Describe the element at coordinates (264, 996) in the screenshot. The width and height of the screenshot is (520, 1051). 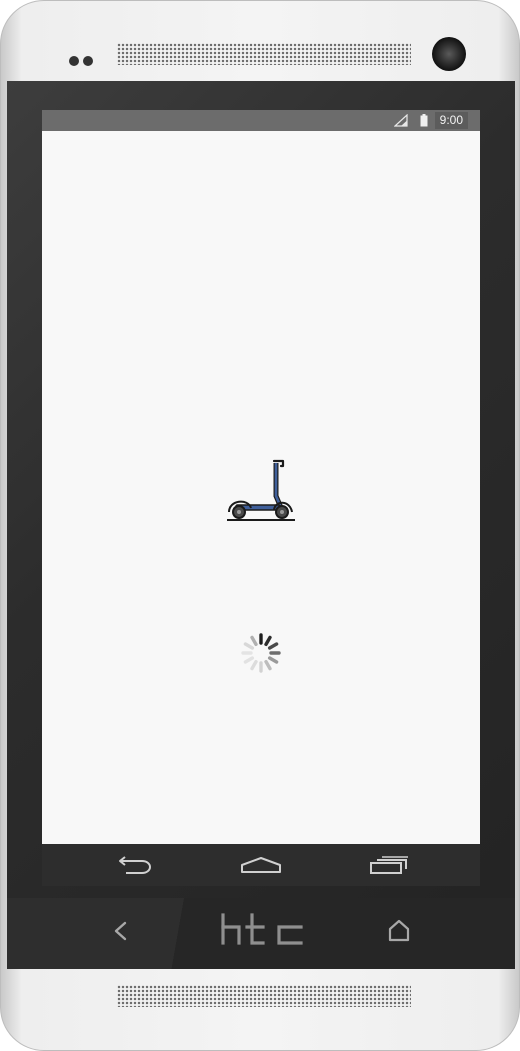
I see `loudspeaker-grille` at that location.